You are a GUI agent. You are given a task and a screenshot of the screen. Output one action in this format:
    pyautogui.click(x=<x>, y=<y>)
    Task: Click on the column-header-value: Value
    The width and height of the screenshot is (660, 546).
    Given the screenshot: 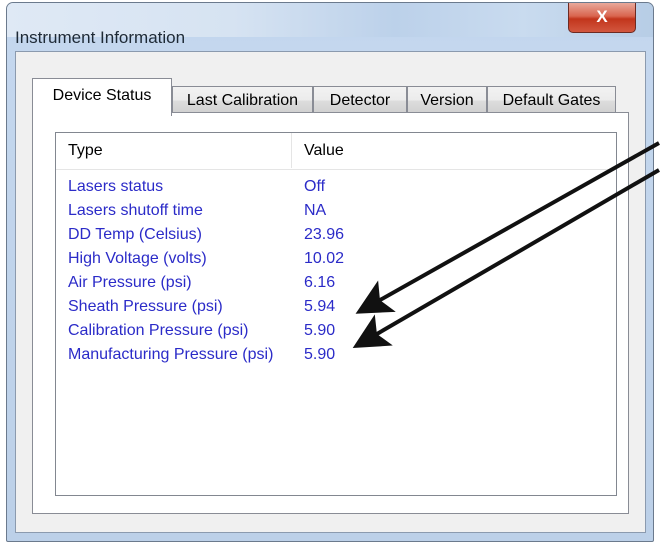 What is the action you would take?
    pyautogui.click(x=454, y=150)
    